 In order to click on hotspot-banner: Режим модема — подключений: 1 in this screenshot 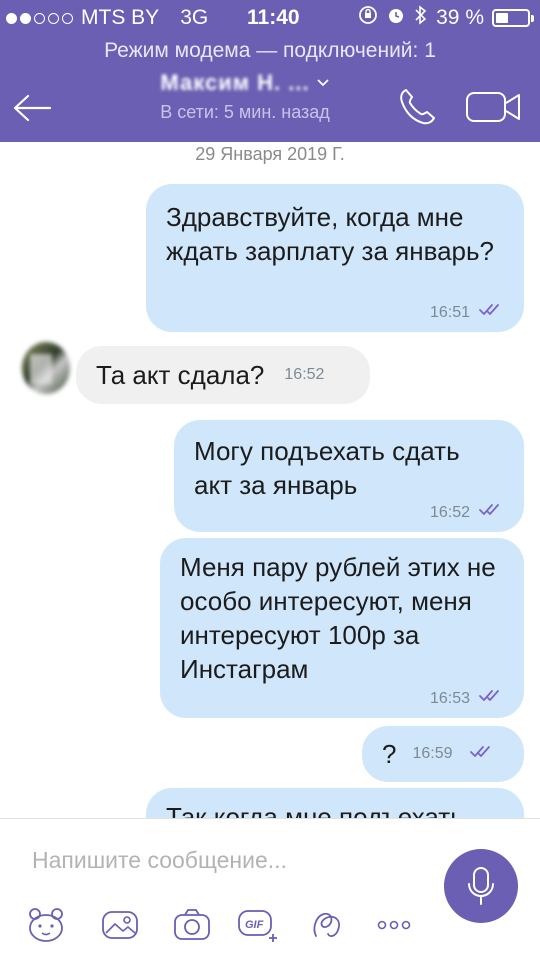, I will do `click(270, 51)`.